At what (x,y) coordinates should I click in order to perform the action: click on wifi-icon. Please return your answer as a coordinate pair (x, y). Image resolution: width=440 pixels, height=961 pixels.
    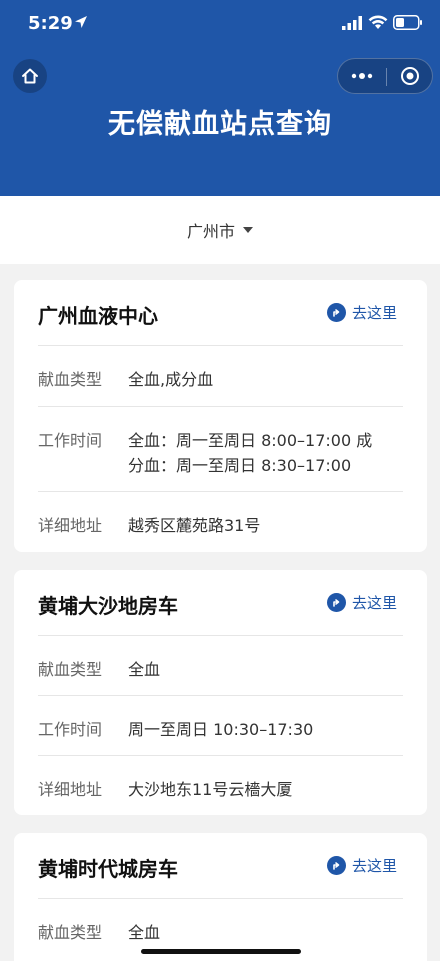
    Looking at the image, I should click on (378, 22).